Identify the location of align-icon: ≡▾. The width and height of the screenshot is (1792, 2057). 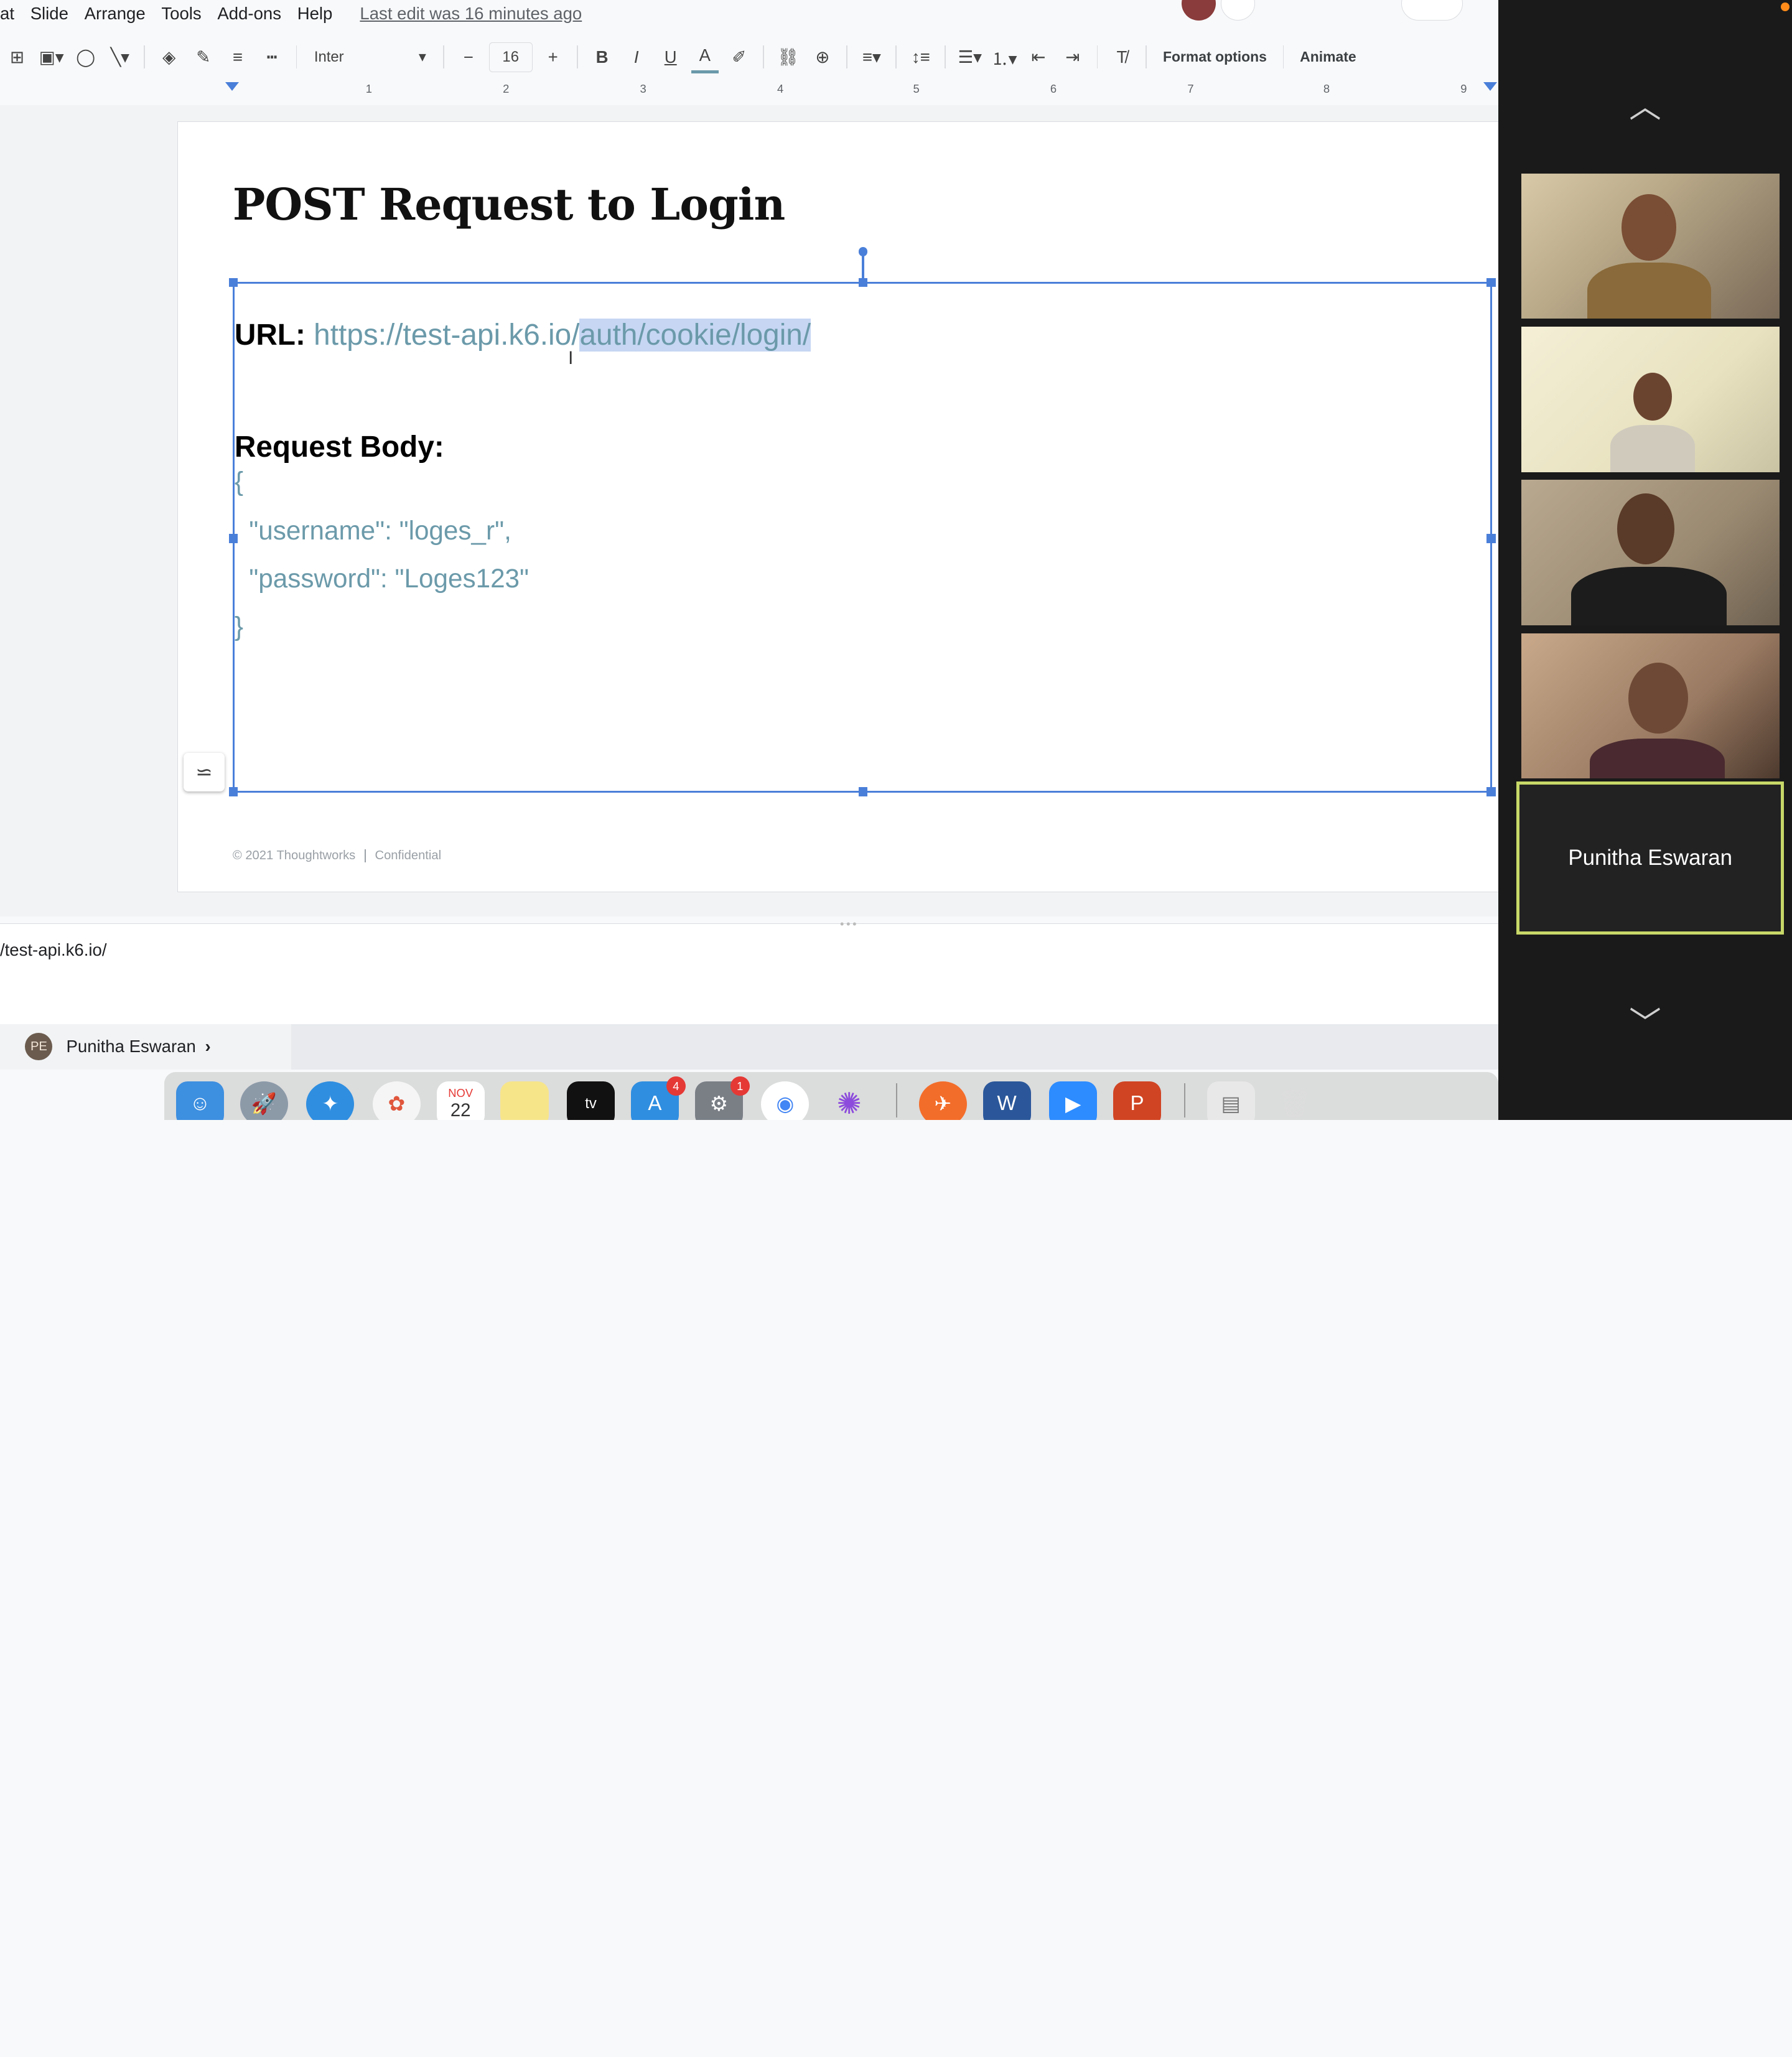
(871, 57).